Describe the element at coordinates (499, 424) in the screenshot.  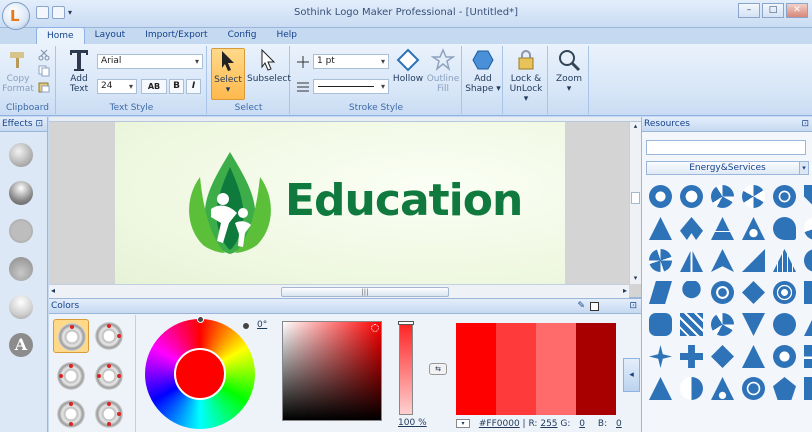
I see `hex-value: #FF0000` at that location.